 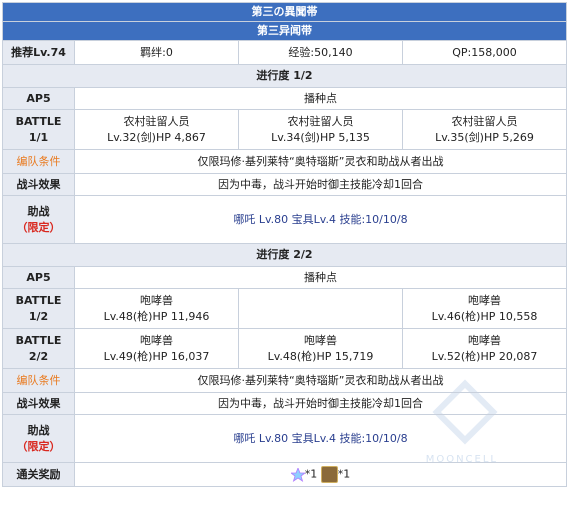 I want to click on saint-quartz-icon, so click(x=297, y=474).